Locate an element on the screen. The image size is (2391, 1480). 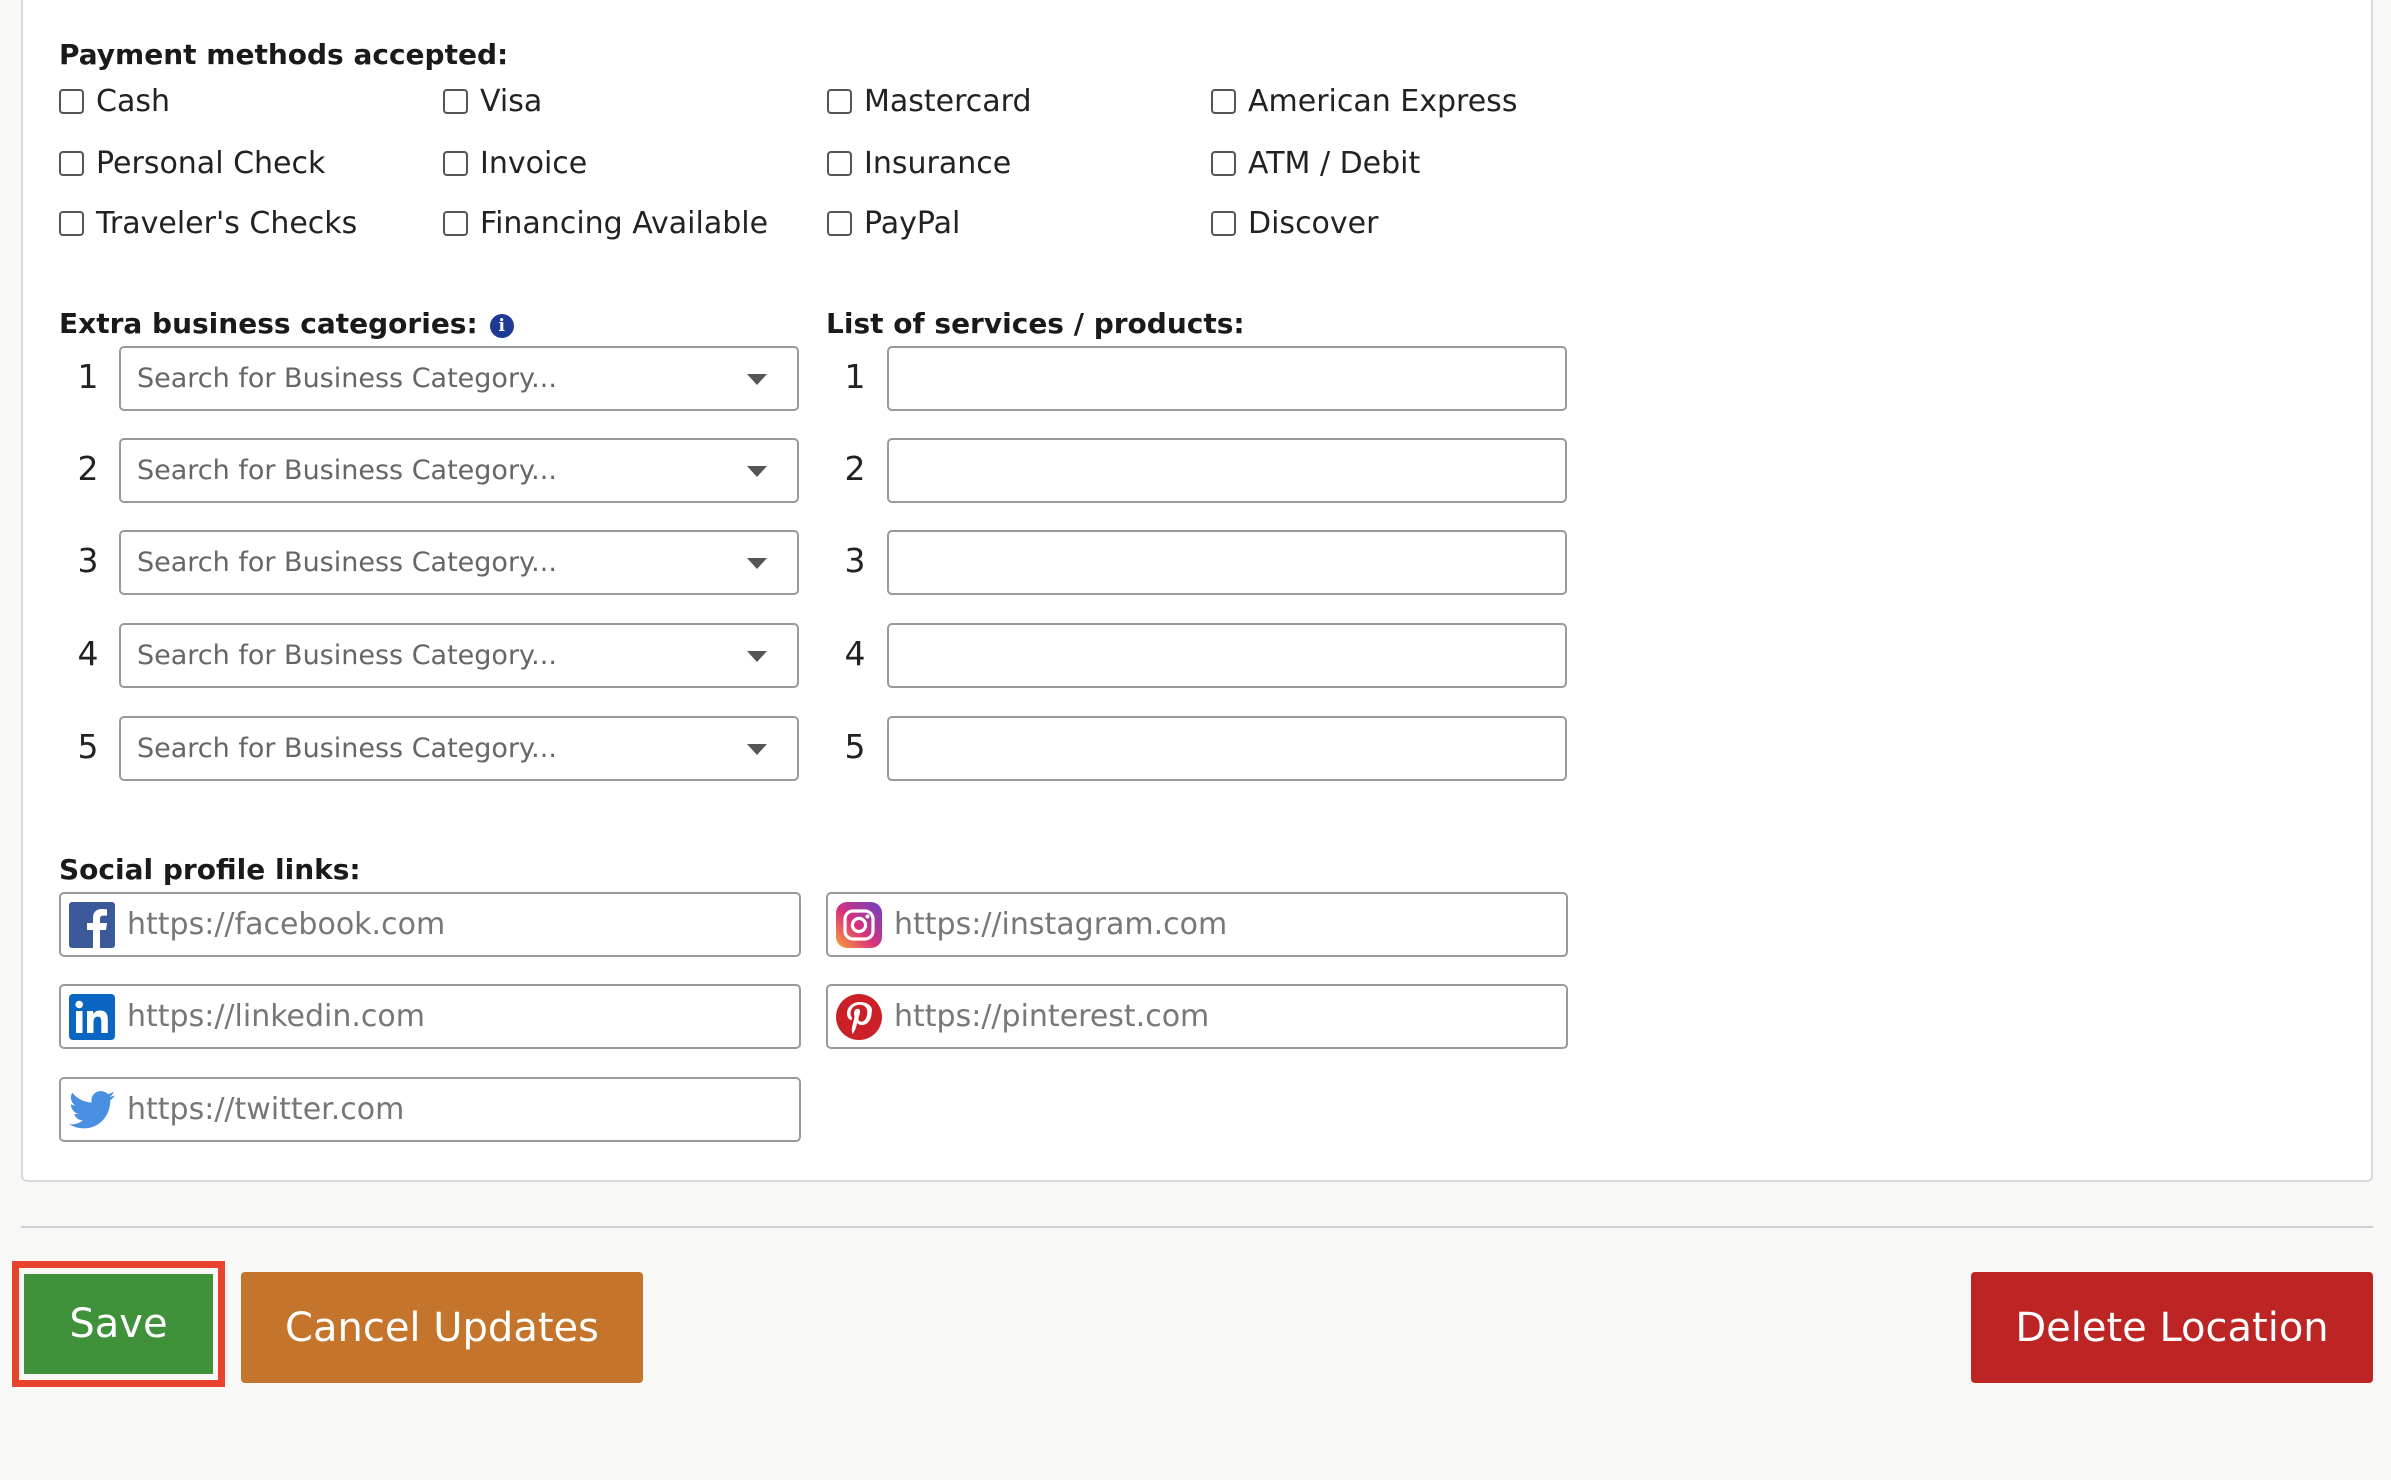
checkbox-label: PayPal is located at coordinates (912, 223).